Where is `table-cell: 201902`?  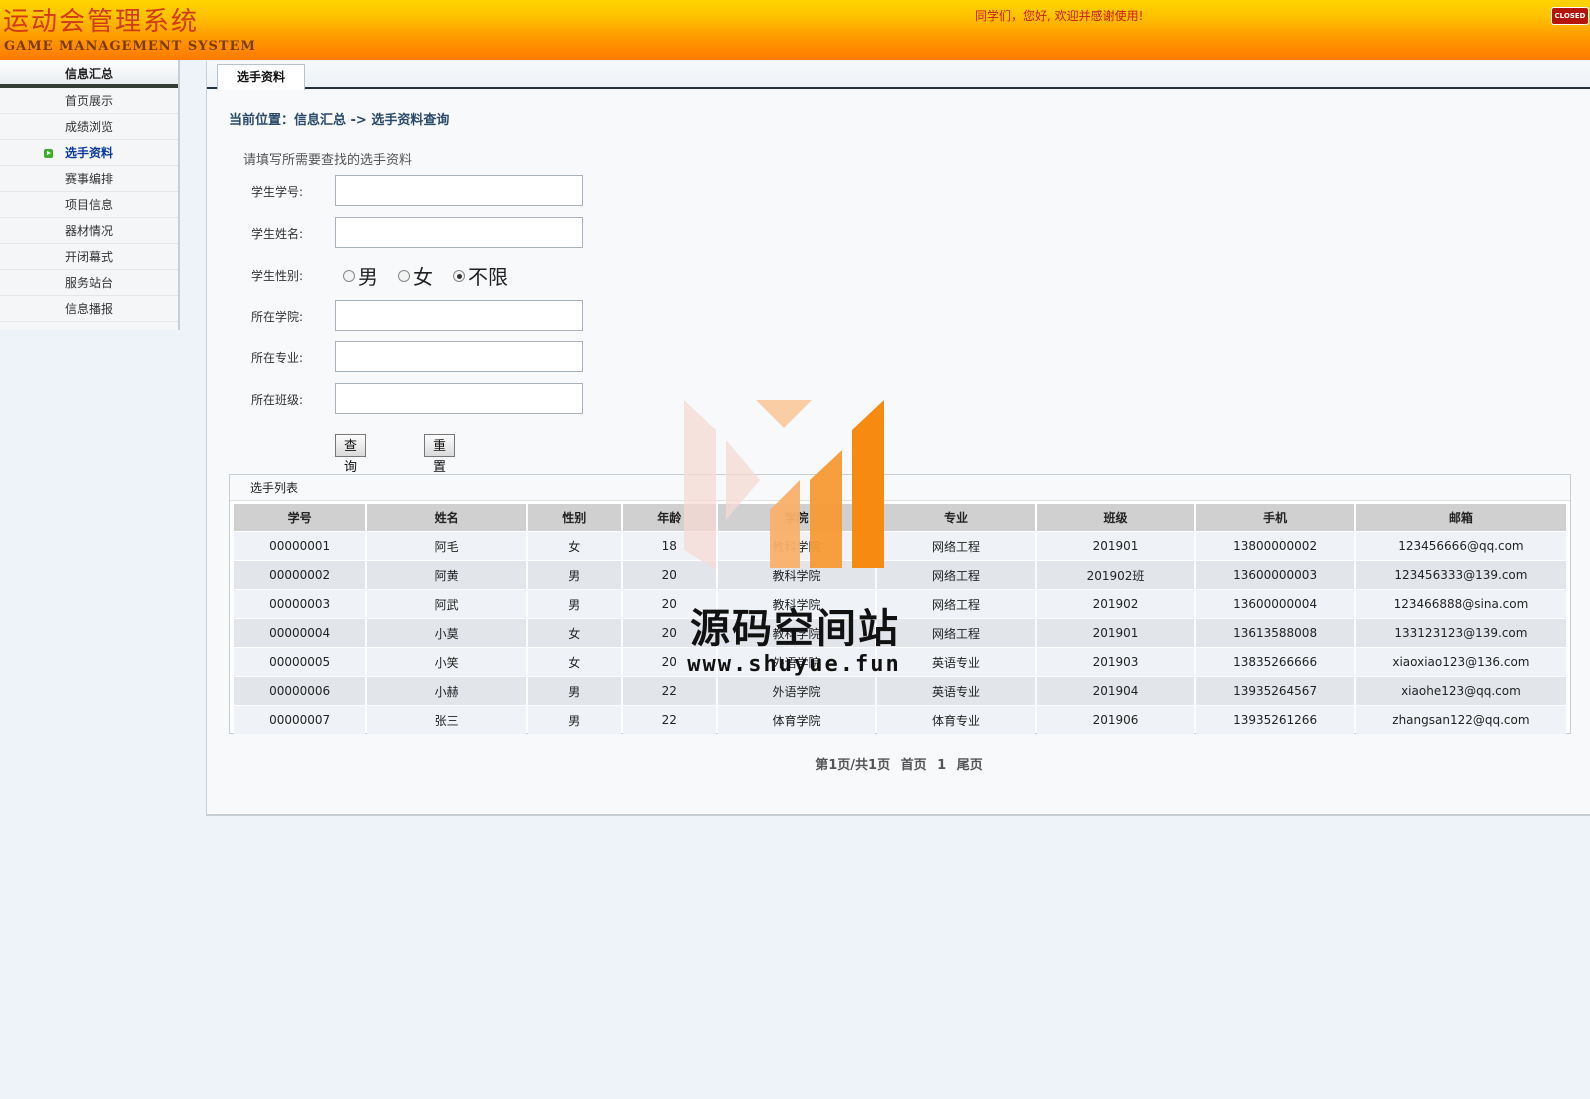 table-cell: 201902 is located at coordinates (1115, 604).